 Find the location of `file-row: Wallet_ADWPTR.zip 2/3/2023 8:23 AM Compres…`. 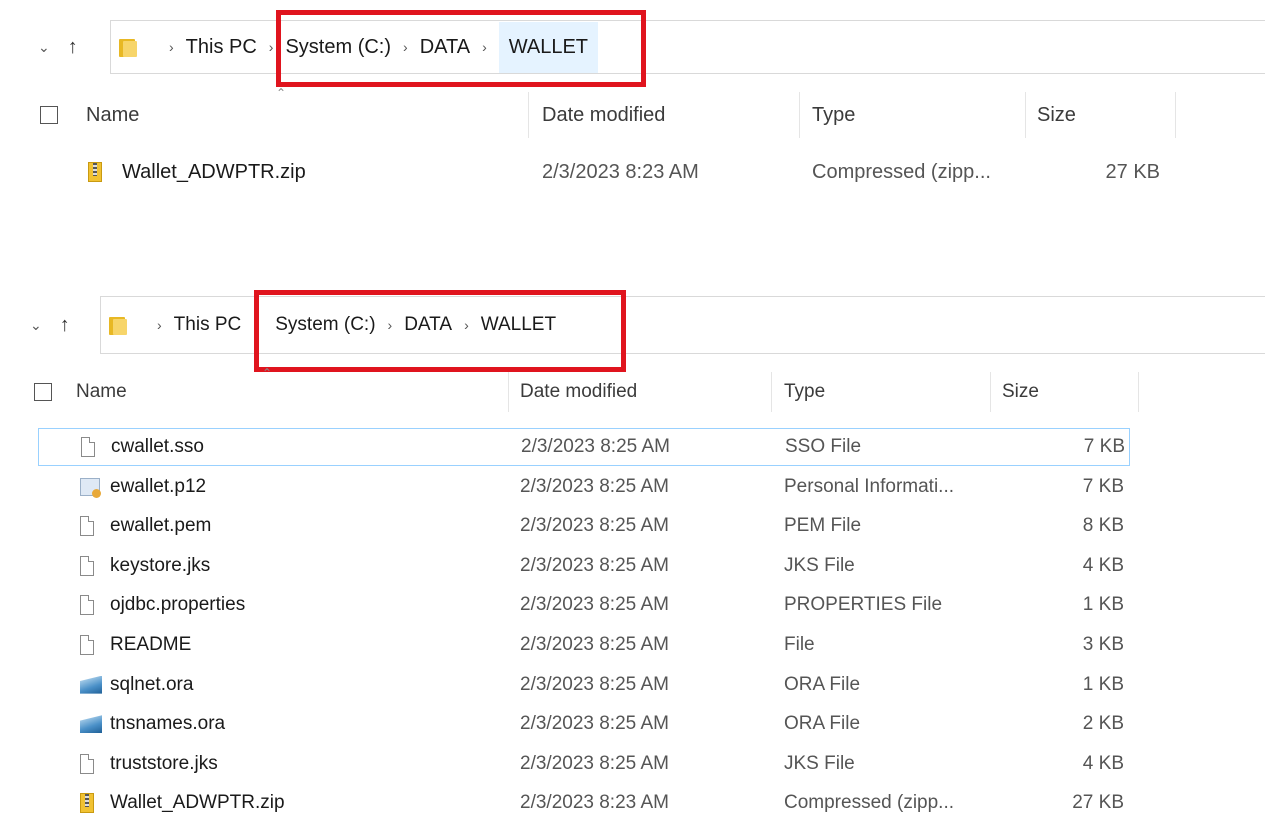

file-row: Wallet_ADWPTR.zip 2/3/2023 8:23 AM Compres… is located at coordinates (632, 800).